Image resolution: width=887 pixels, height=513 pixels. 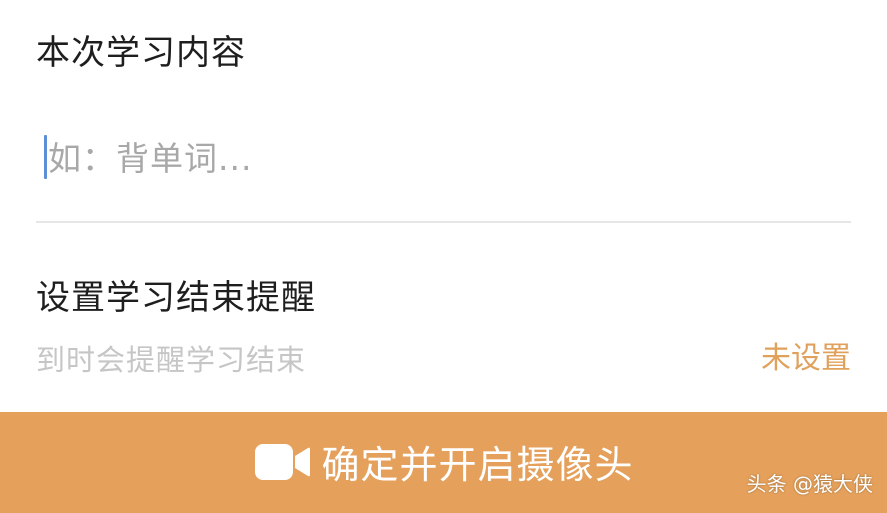 What do you see at coordinates (477, 465) in the screenshot?
I see `confirm-button-label: 确定并开启摄像头` at bounding box center [477, 465].